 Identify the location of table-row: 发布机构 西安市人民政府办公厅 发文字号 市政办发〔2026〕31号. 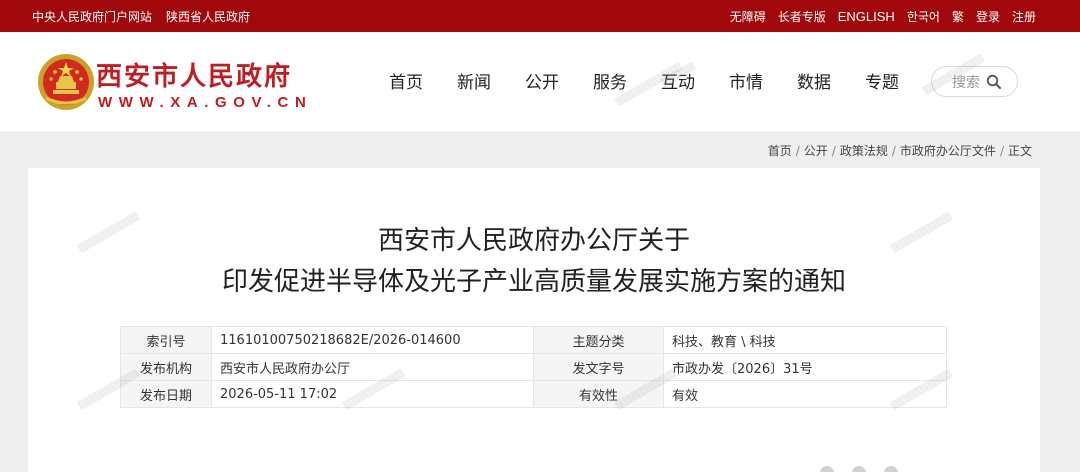
(533, 367).